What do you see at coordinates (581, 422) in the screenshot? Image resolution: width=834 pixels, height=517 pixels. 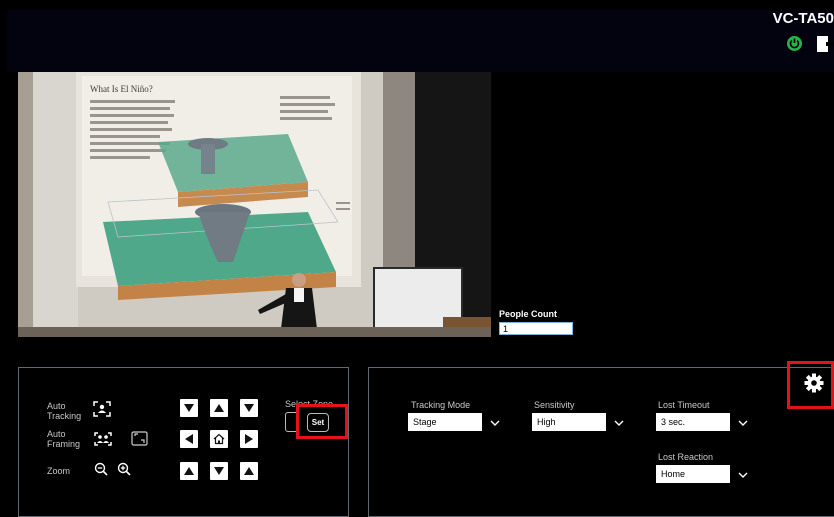 I see `sensitivity-select: High` at bounding box center [581, 422].